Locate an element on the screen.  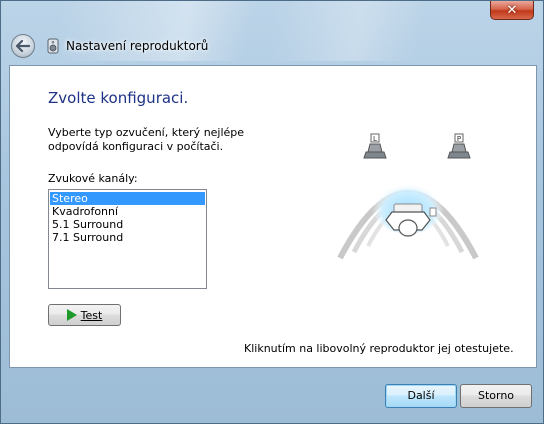
left-speaker is located at coordinates (375, 148).